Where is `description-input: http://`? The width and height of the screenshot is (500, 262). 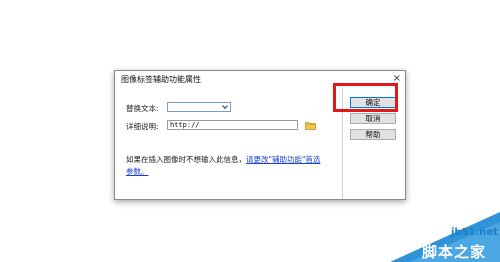
description-input: http:// is located at coordinates (232, 125).